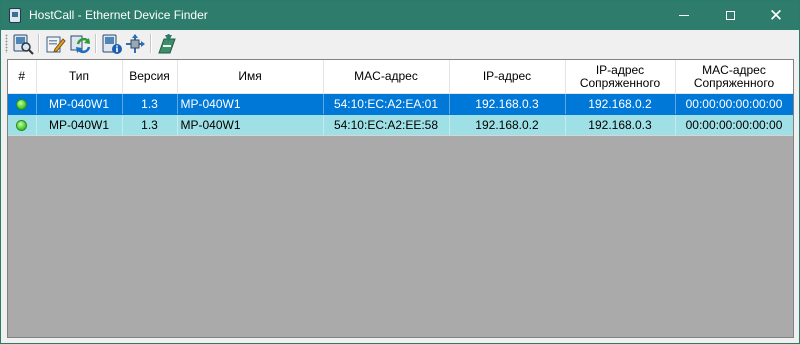  I want to click on connect-button, so click(135, 43).